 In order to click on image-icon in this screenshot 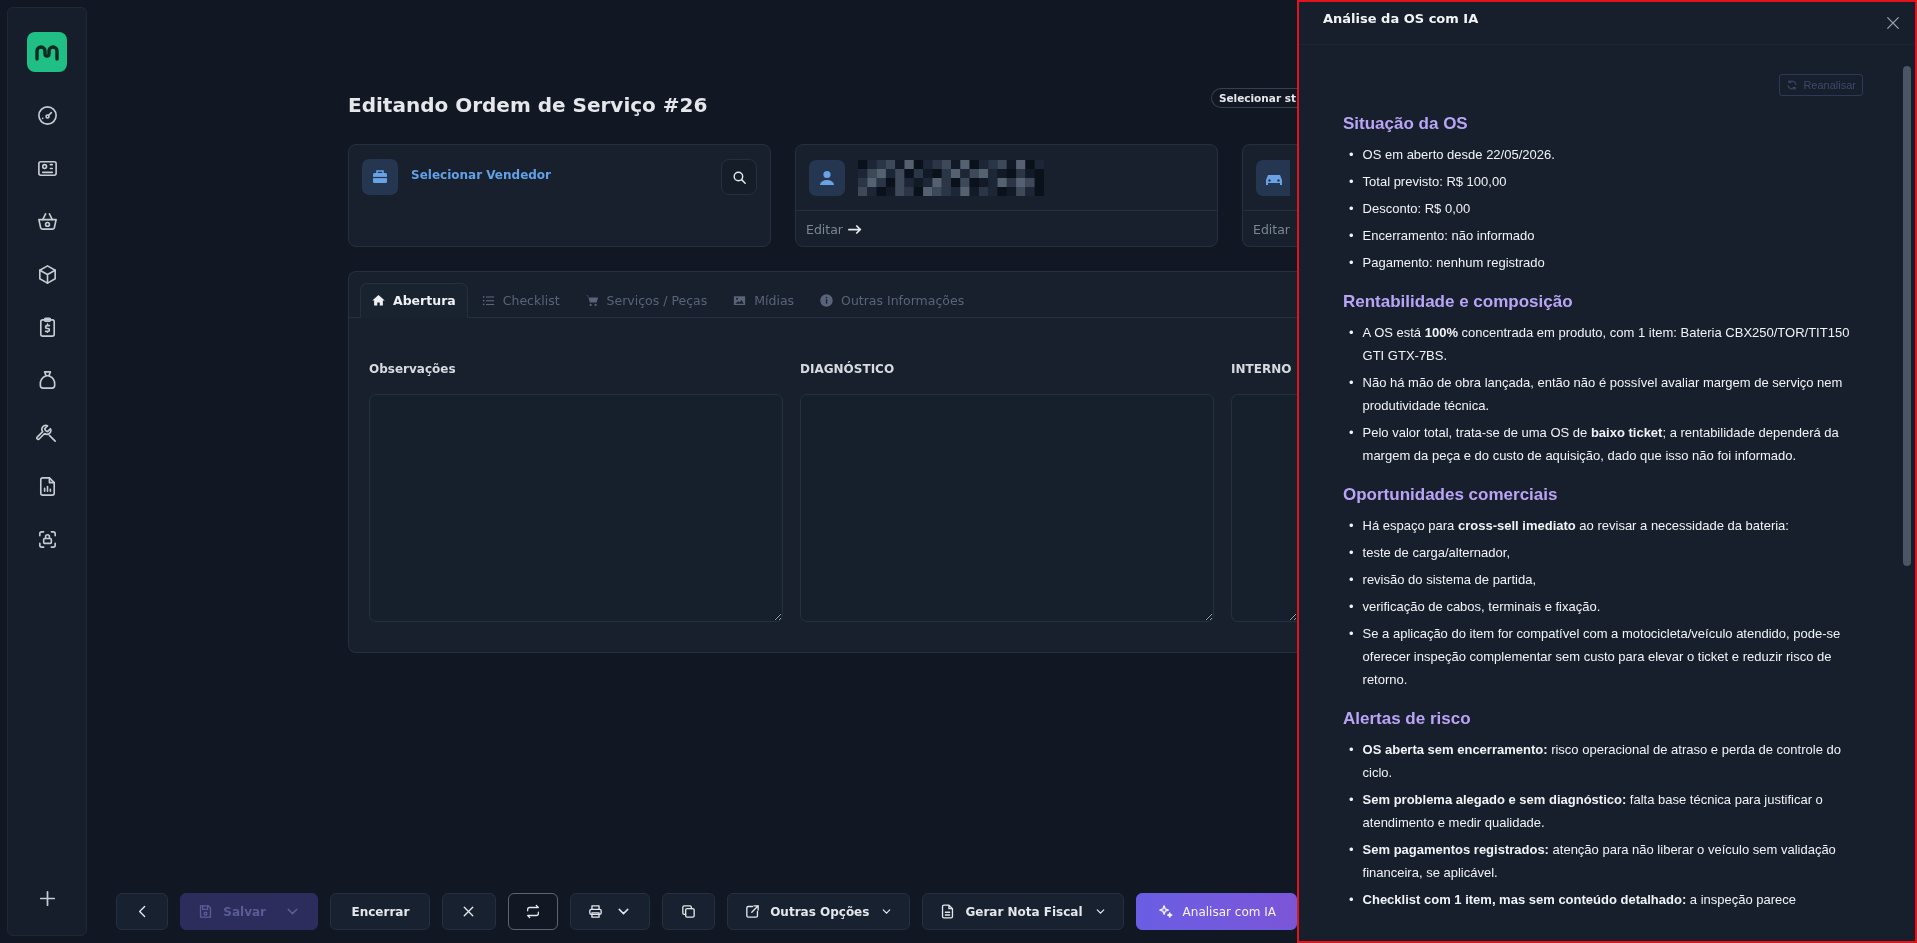, I will do `click(740, 300)`.